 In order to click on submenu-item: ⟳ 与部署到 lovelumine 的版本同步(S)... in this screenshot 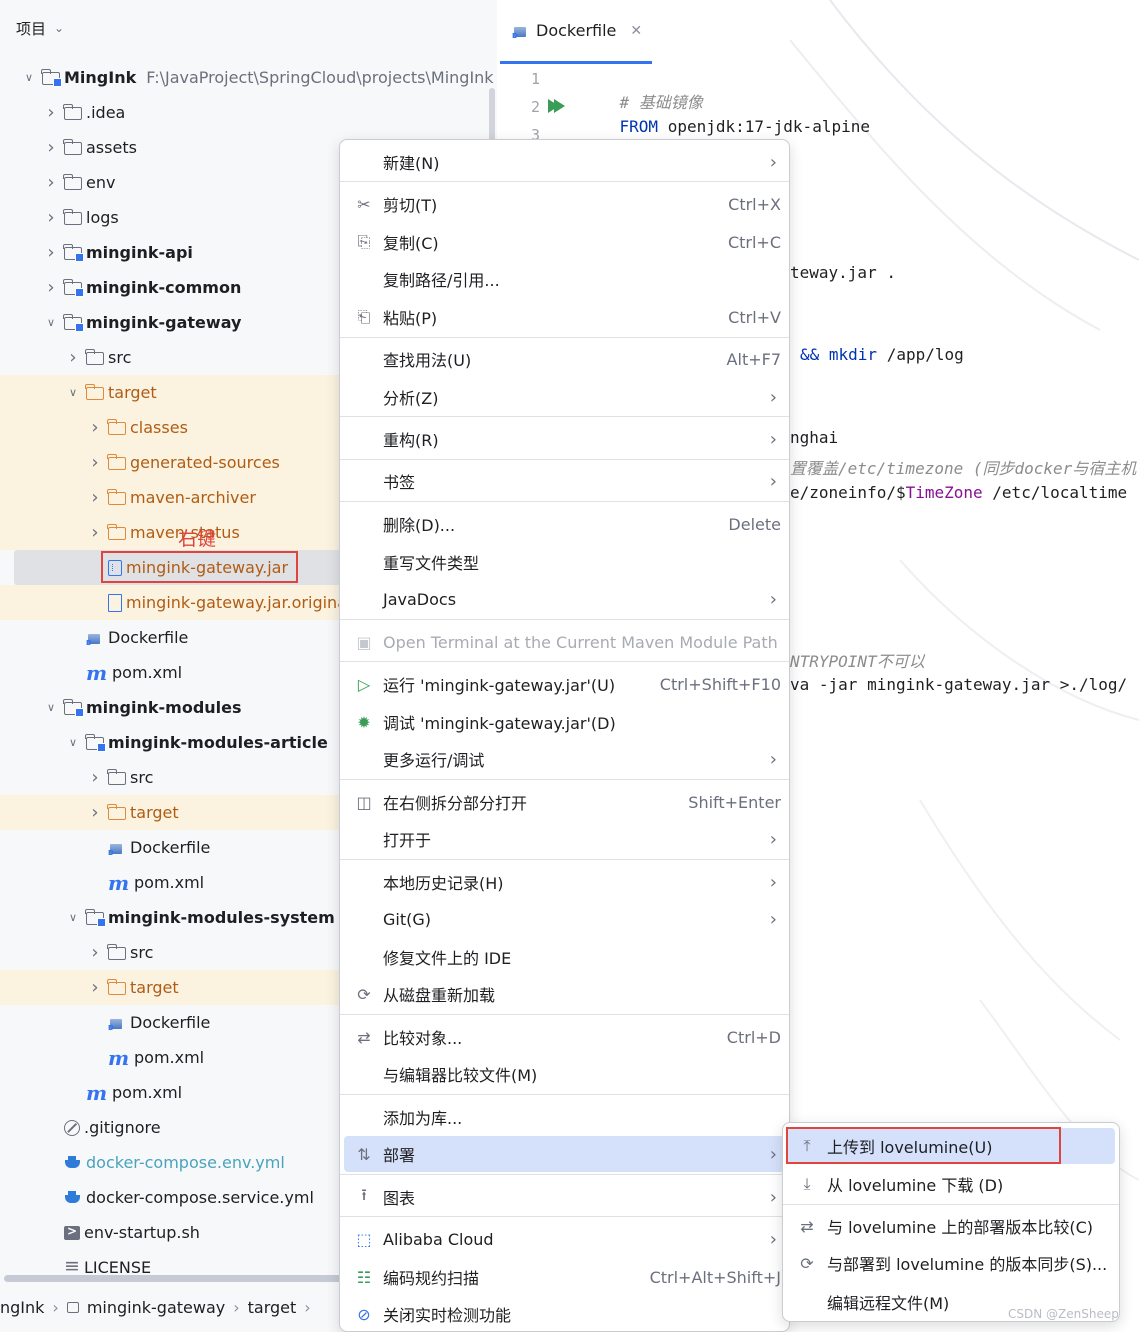, I will do `click(951, 1263)`.